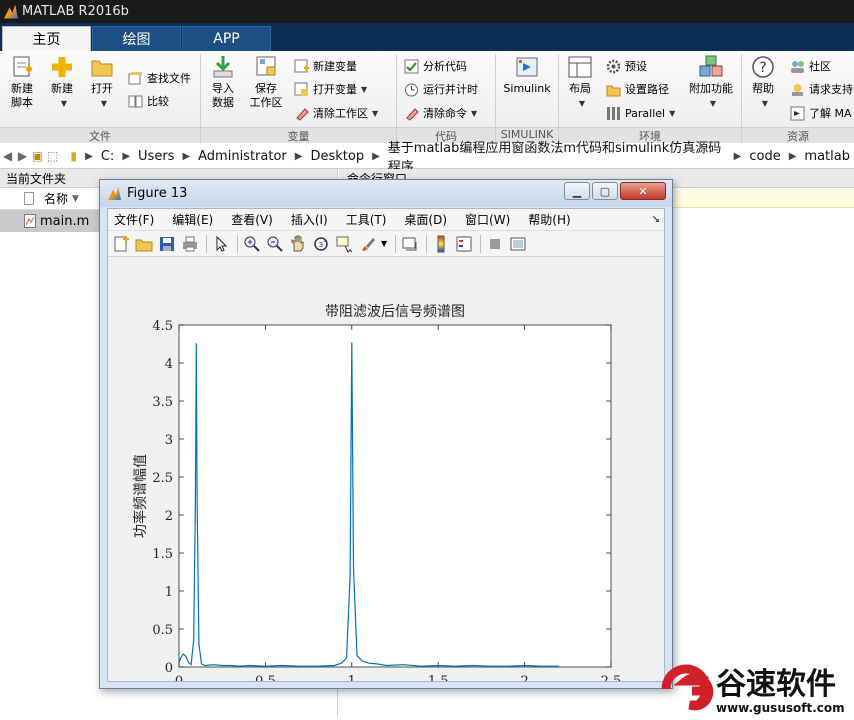 The height and width of the screenshot is (720, 854). What do you see at coordinates (330, 89) in the screenshot?
I see `open-variable-button: 打开变量 ▼` at bounding box center [330, 89].